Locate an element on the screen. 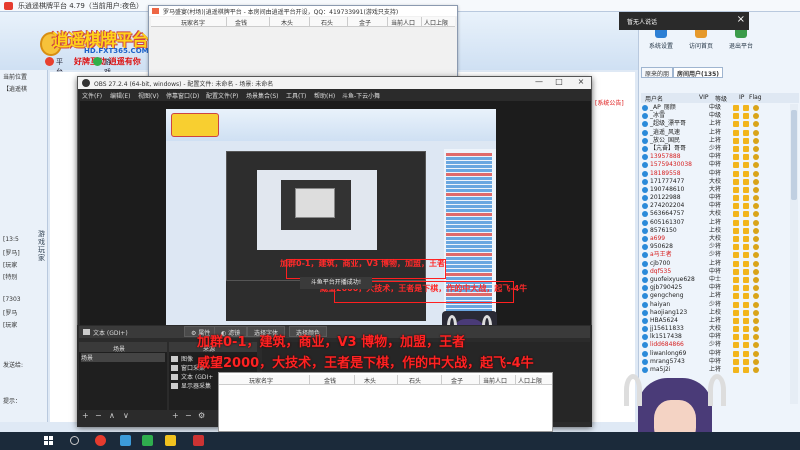  tab-room-users: 房间用户(135) is located at coordinates (698, 72).